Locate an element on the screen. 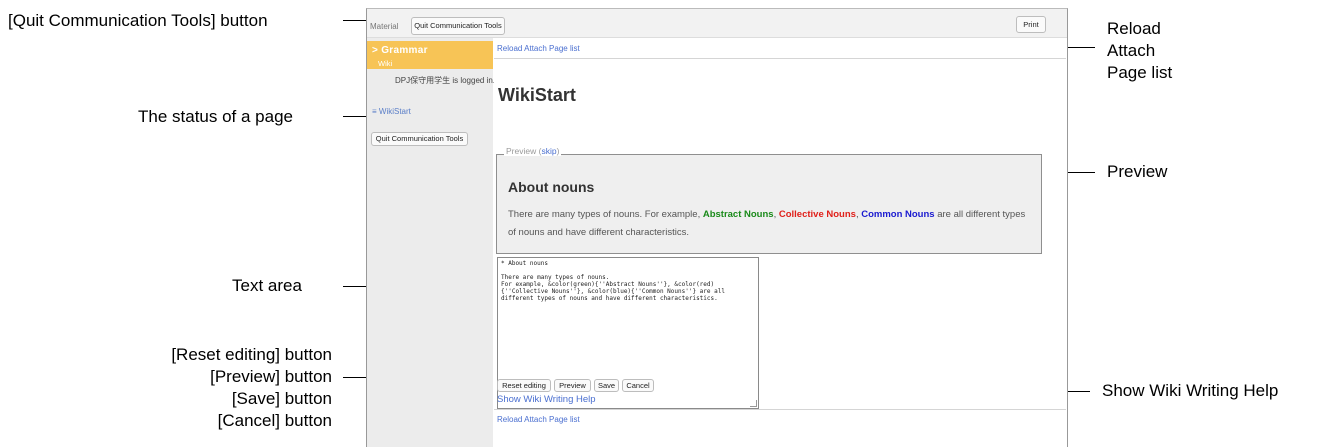  show-wiki-writing-help-link: Show Wiki Writing Help is located at coordinates (546, 399).